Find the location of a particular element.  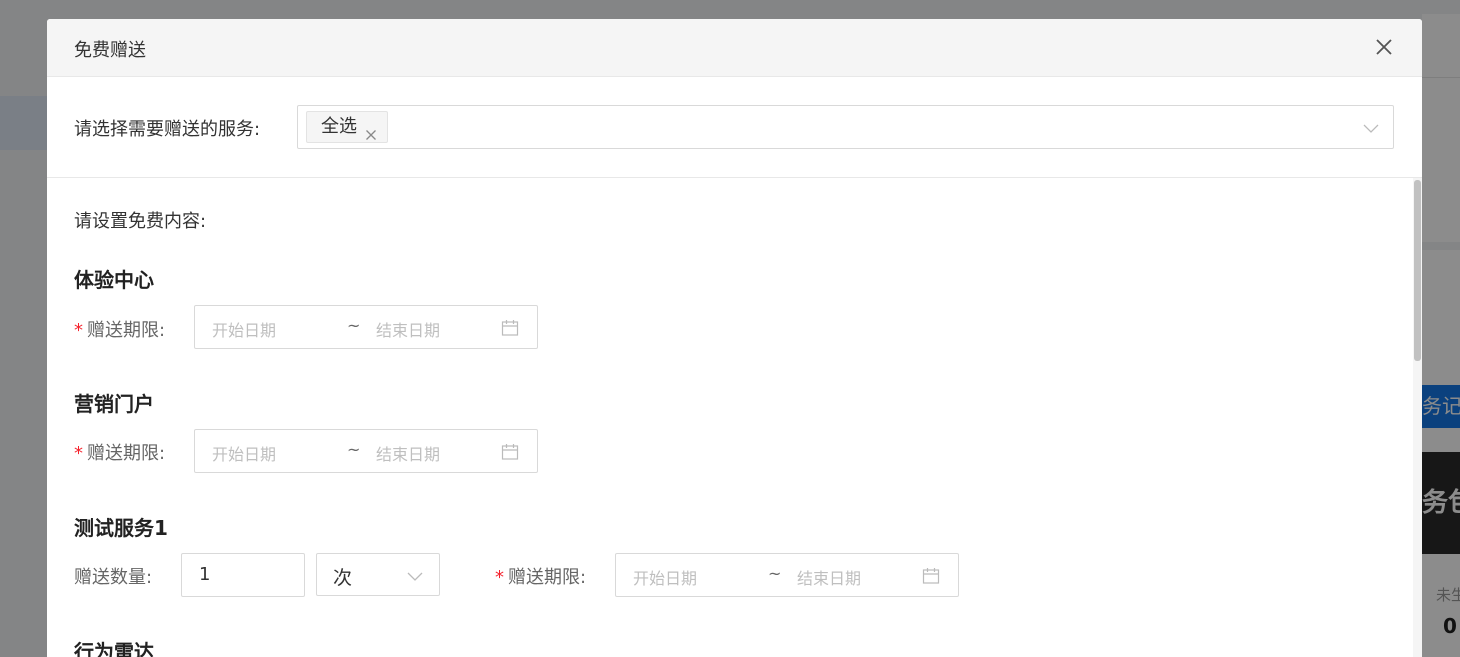

modal-header: 免费赠送 is located at coordinates (734, 48).